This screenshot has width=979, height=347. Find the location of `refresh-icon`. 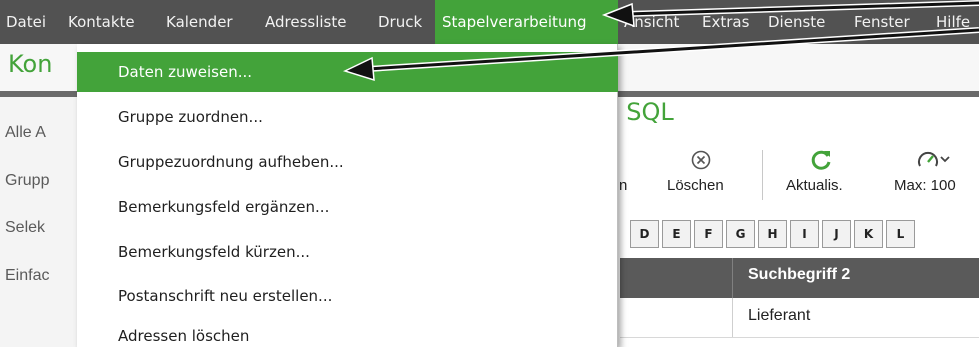

refresh-icon is located at coordinates (821, 162).